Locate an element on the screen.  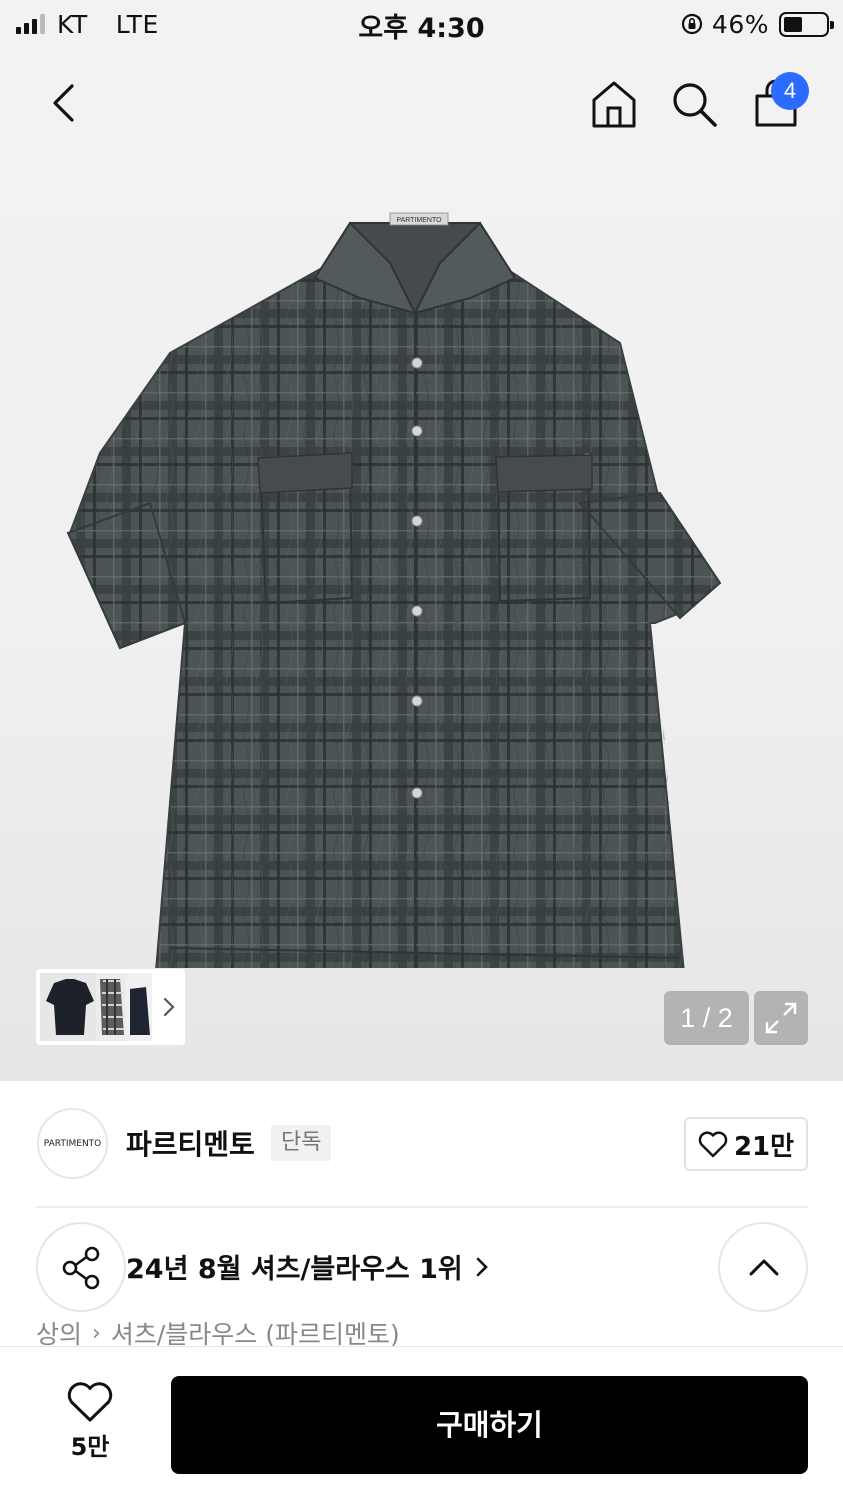
brand-like-button: 21만 is located at coordinates (746, 1144).